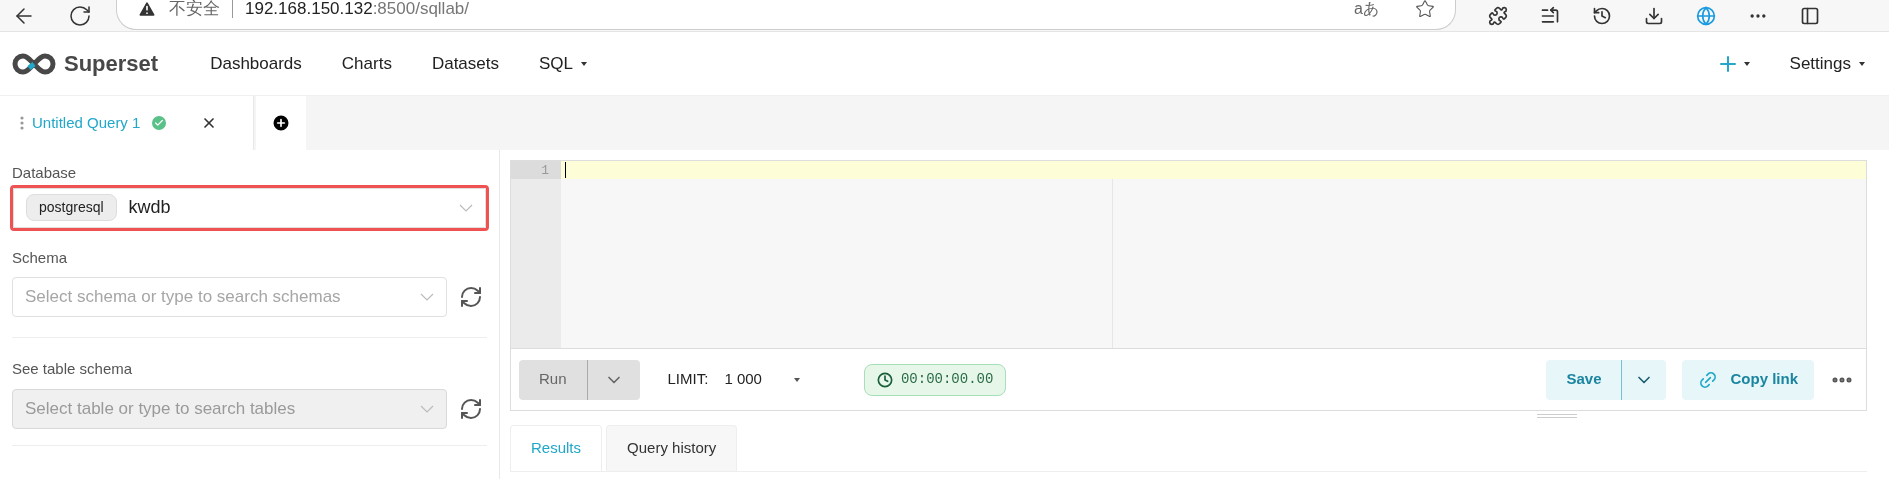  I want to click on browser-icon, so click(1706, 15).